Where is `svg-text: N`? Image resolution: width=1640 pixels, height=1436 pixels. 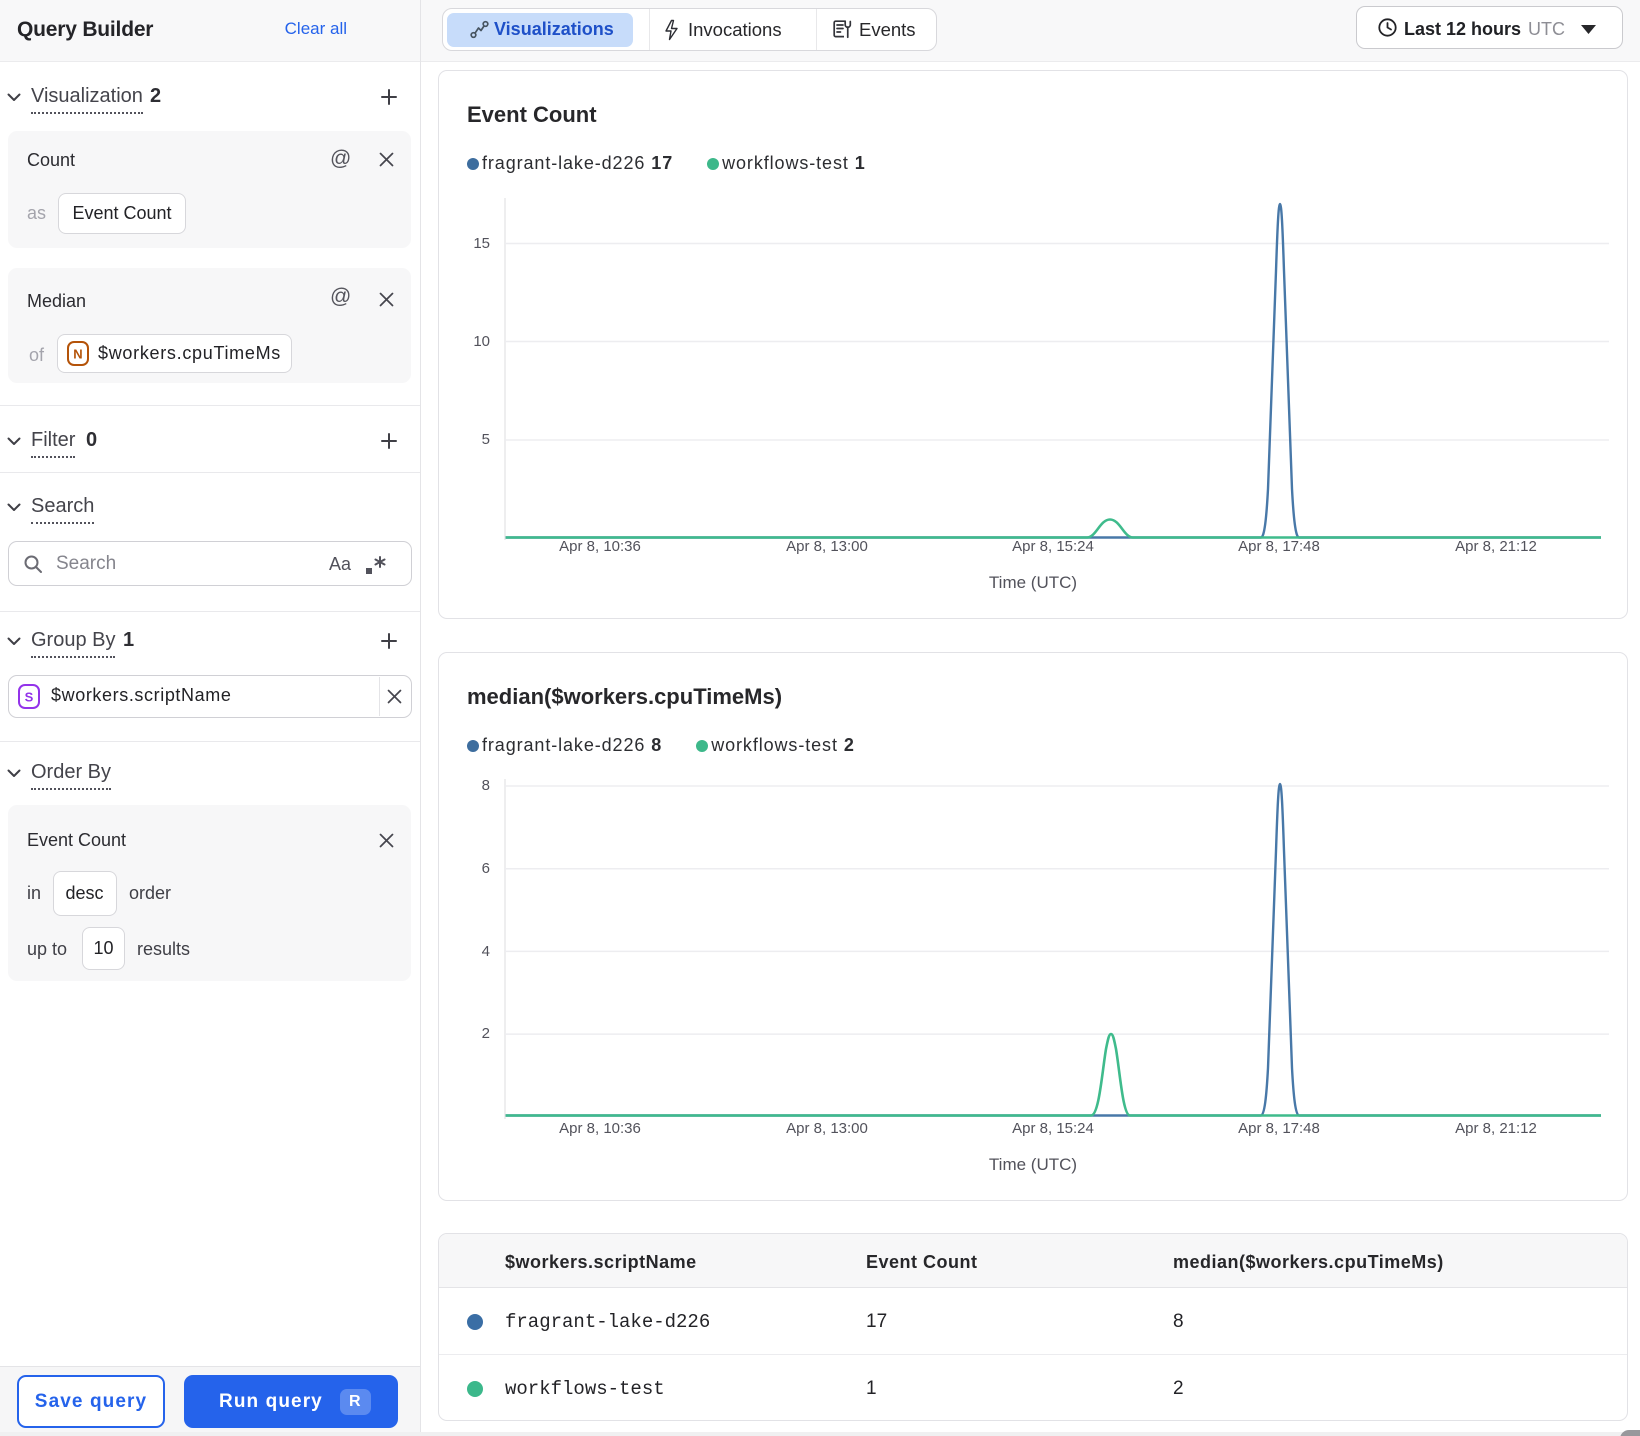 svg-text: N is located at coordinates (77, 354).